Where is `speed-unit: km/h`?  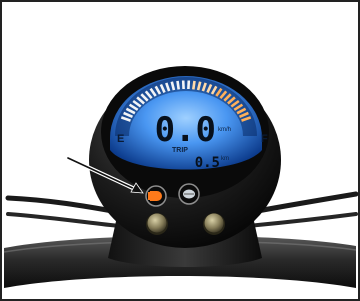
speed-unit: km/h is located at coordinates (224, 130).